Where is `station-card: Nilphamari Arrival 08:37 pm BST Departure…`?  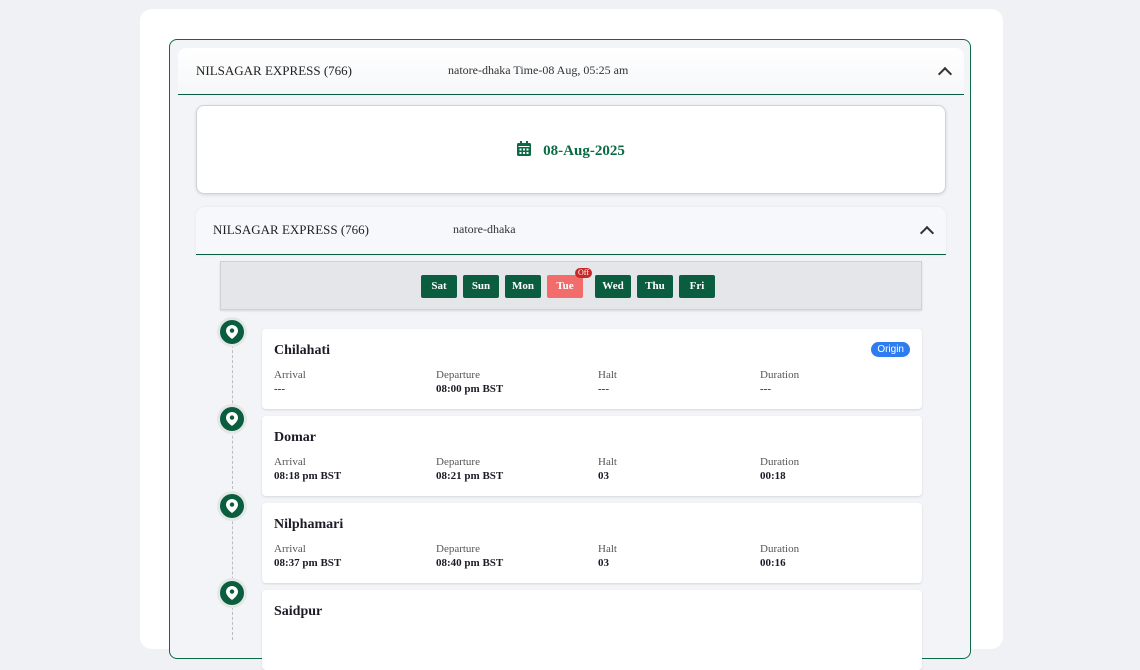
station-card: Nilphamari Arrival 08:37 pm BST Departure… is located at coordinates (592, 543).